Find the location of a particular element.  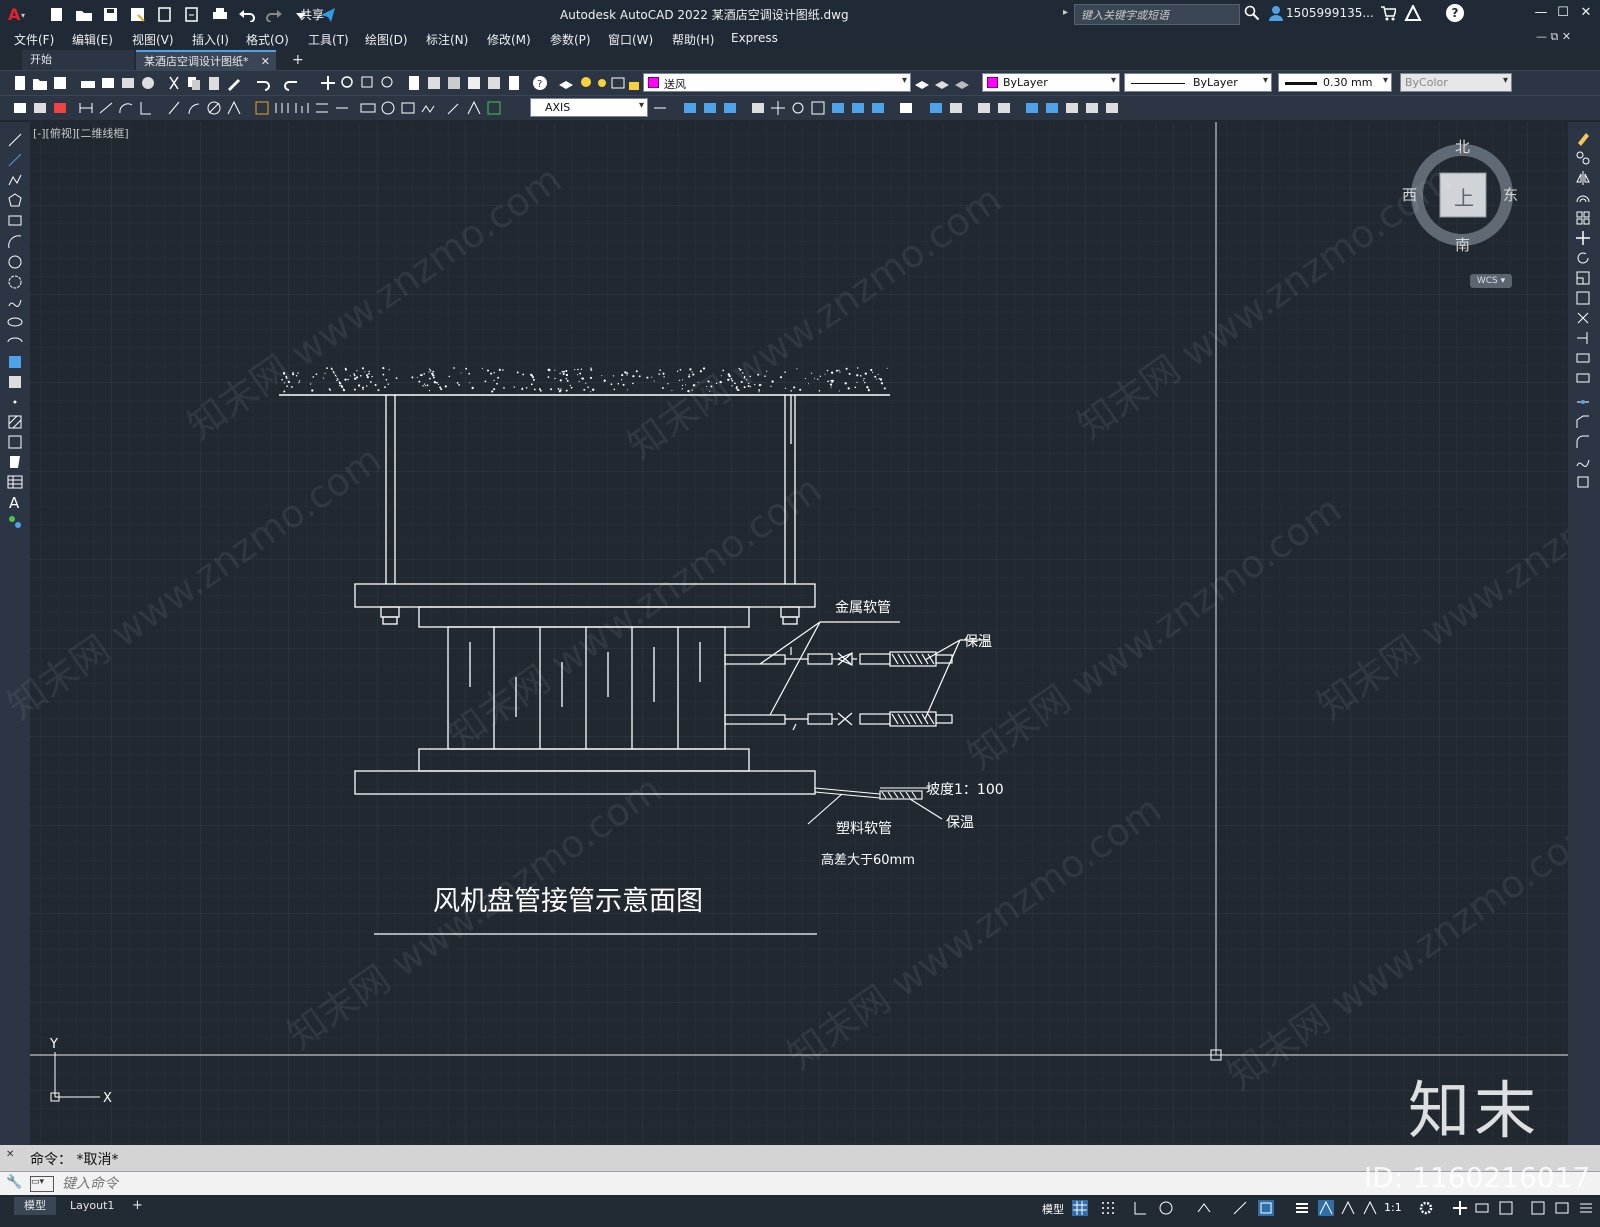

construction-line-icon is located at coordinates (15, 160).